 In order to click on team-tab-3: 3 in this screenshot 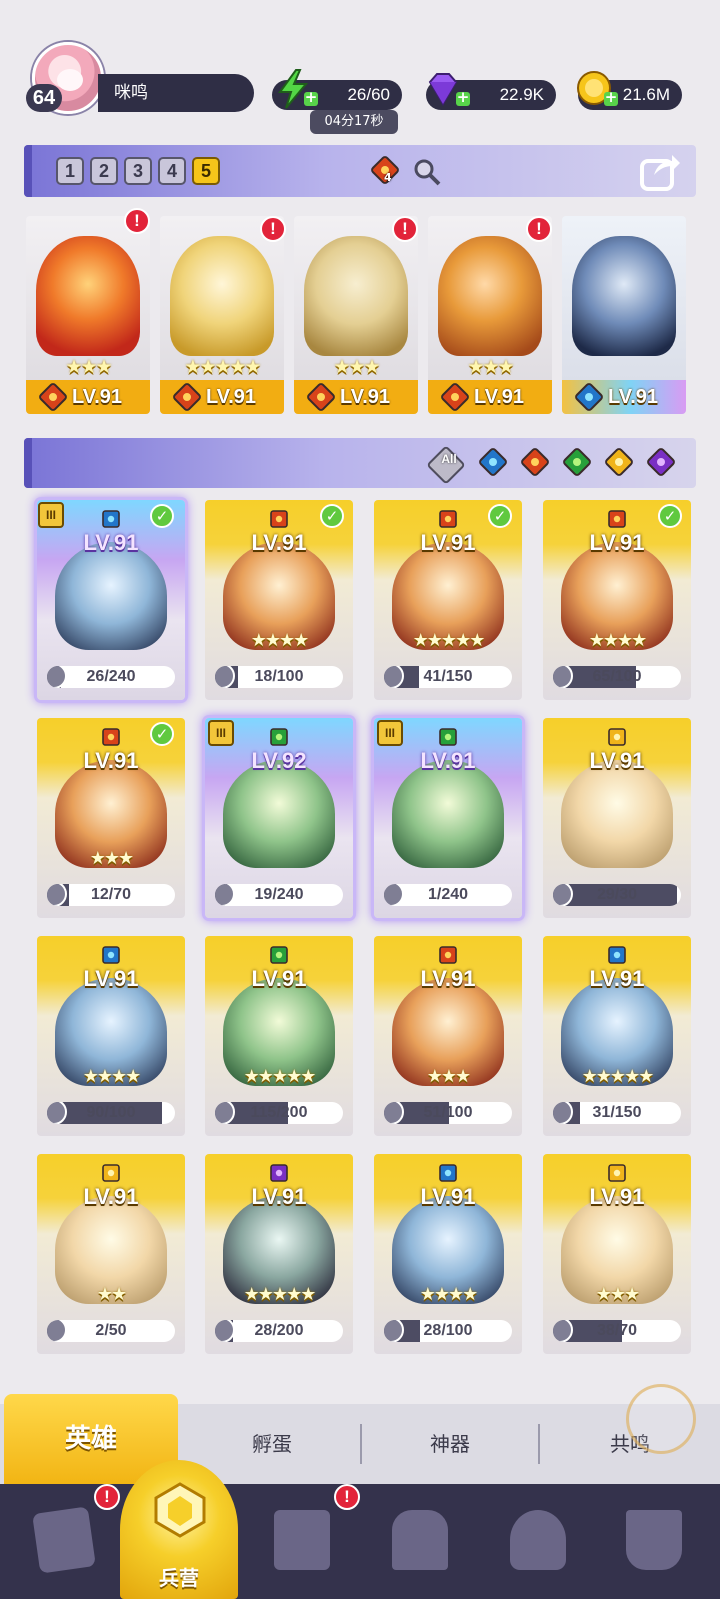, I will do `click(138, 171)`.